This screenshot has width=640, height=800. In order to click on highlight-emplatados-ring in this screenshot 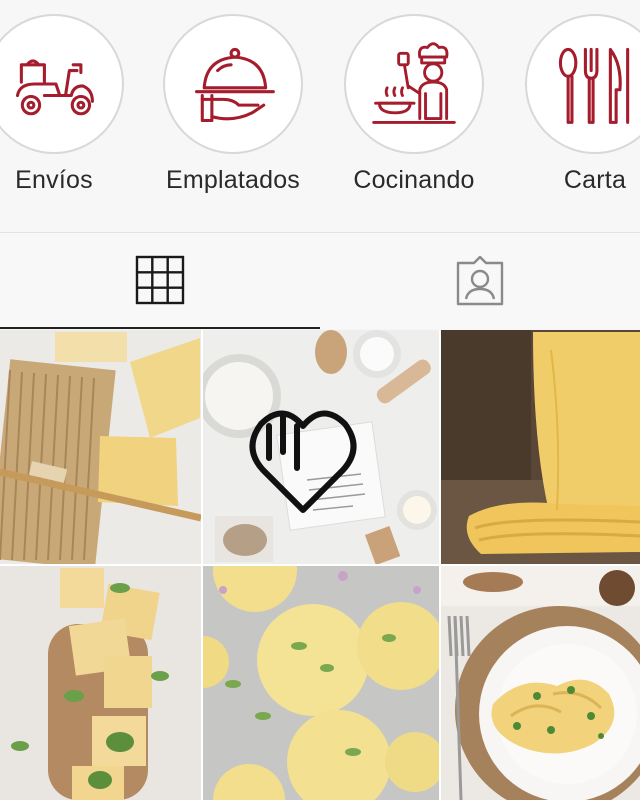, I will do `click(233, 84)`.